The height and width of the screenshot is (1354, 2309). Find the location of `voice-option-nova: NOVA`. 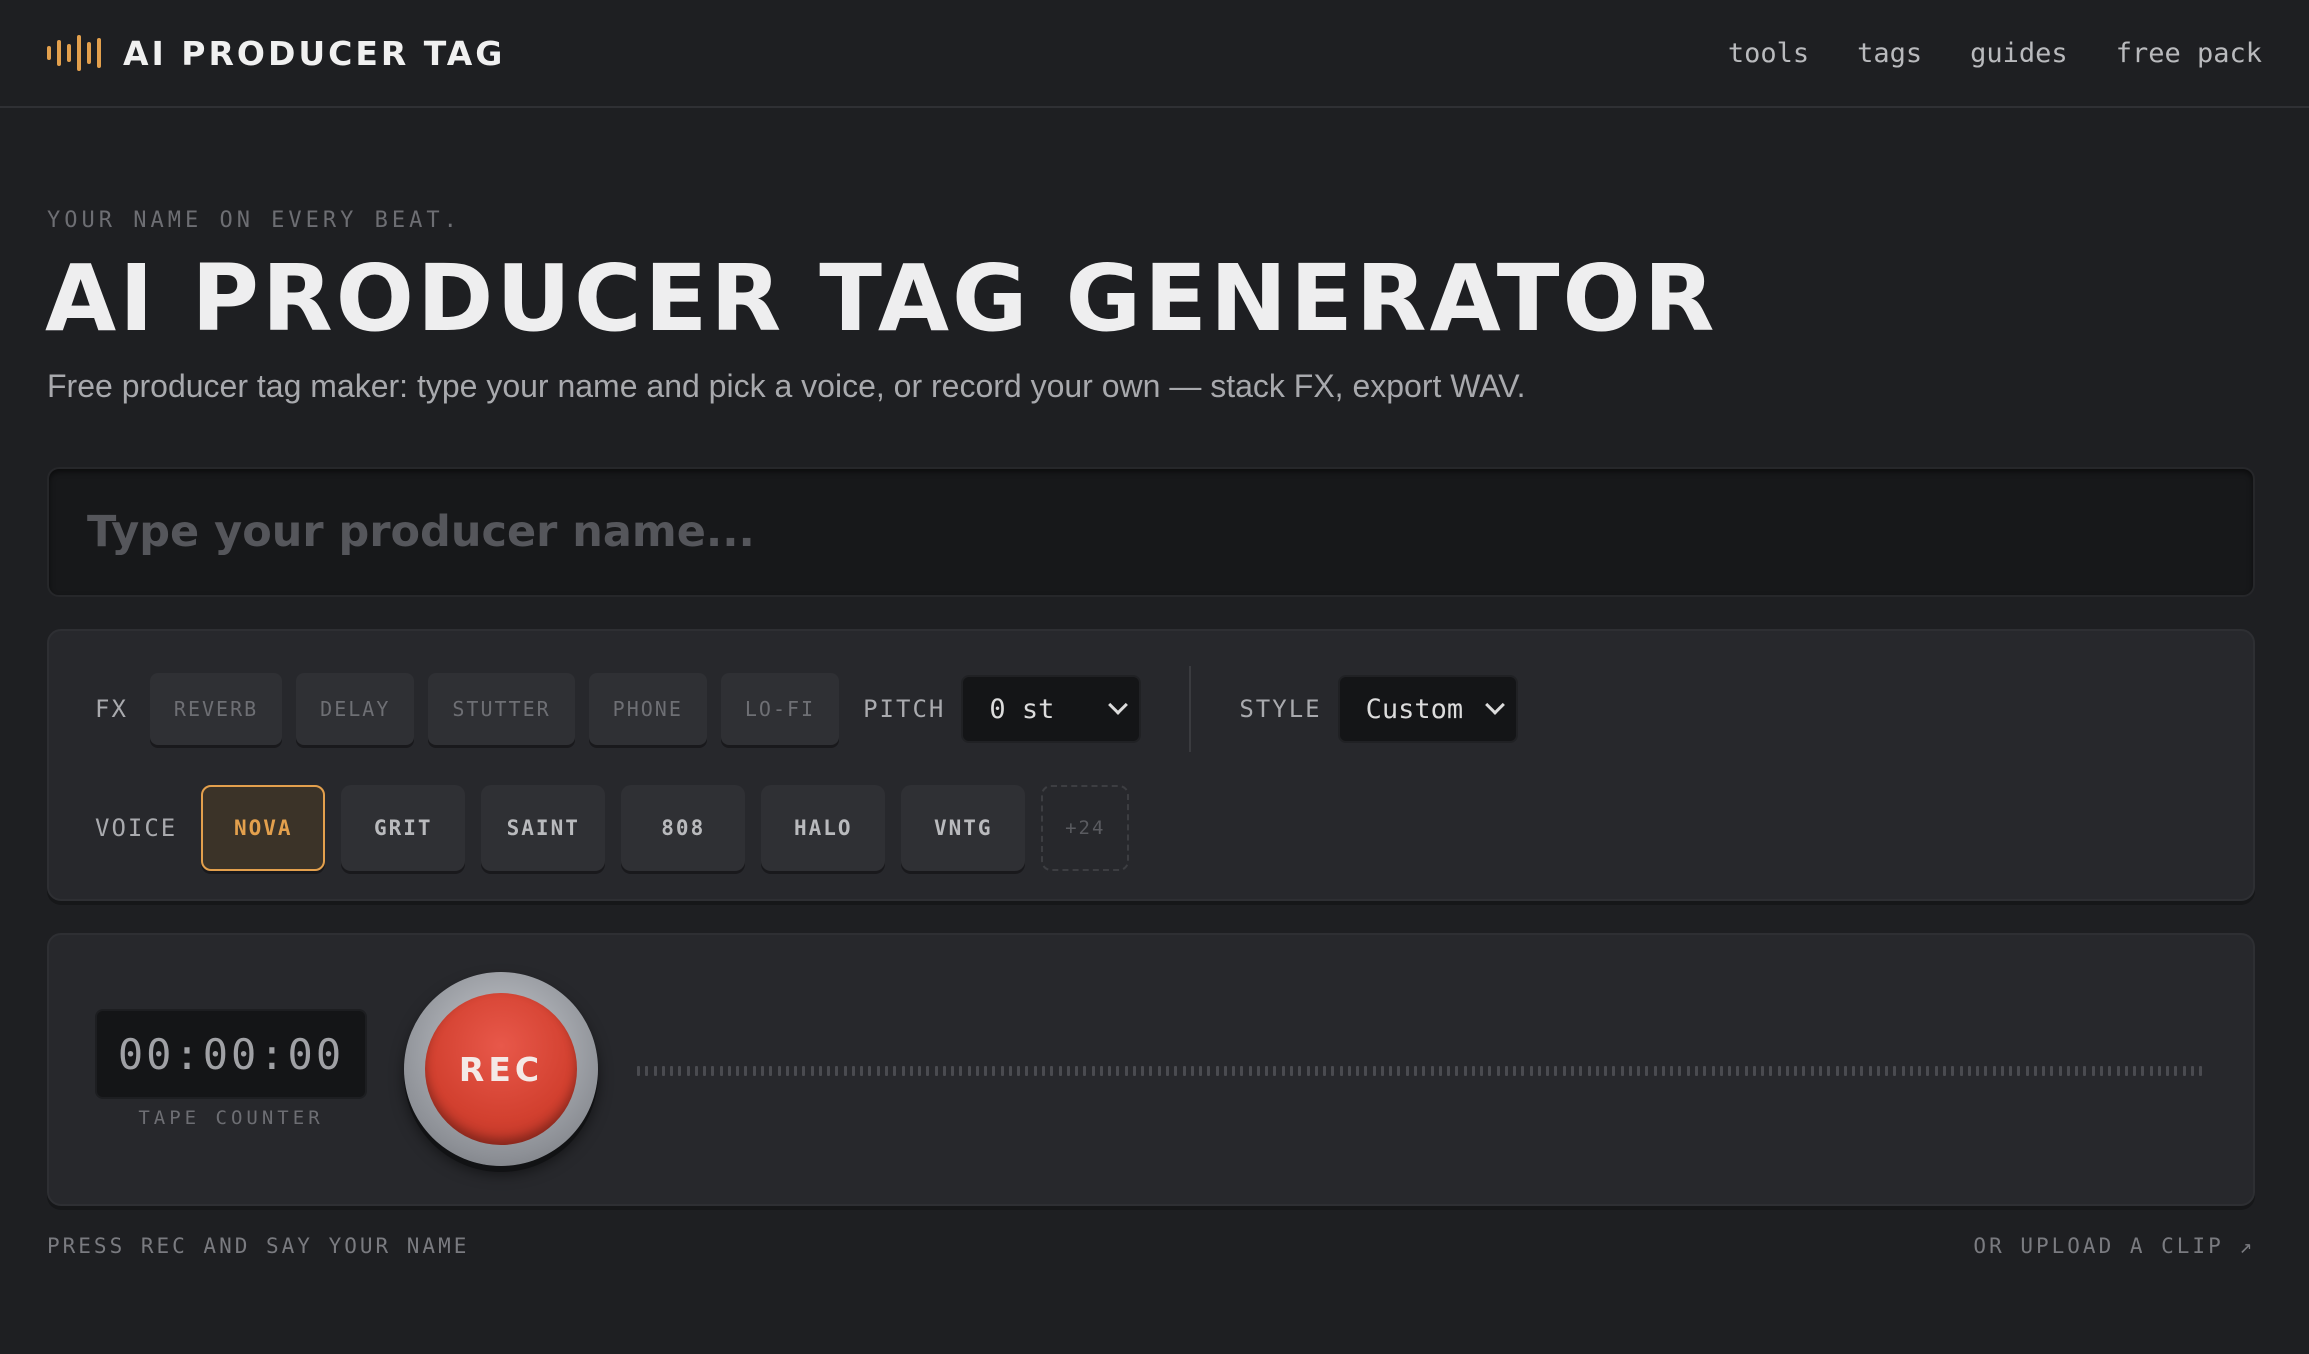

voice-option-nova: NOVA is located at coordinates (263, 828).